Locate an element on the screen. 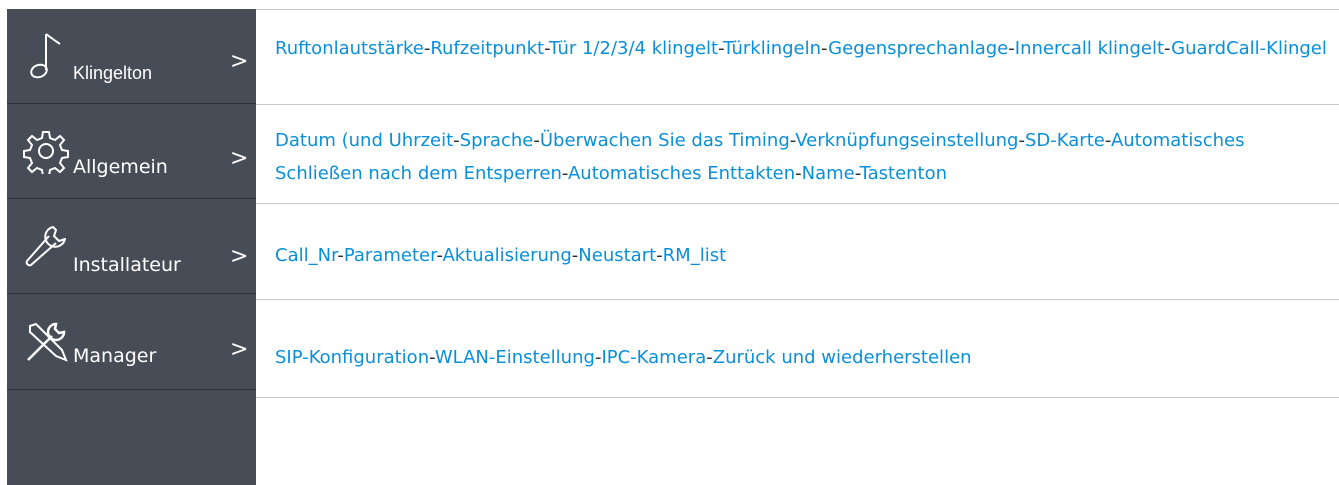 This screenshot has height=485, width=1339. music-note-icon is located at coordinates (46, 56).